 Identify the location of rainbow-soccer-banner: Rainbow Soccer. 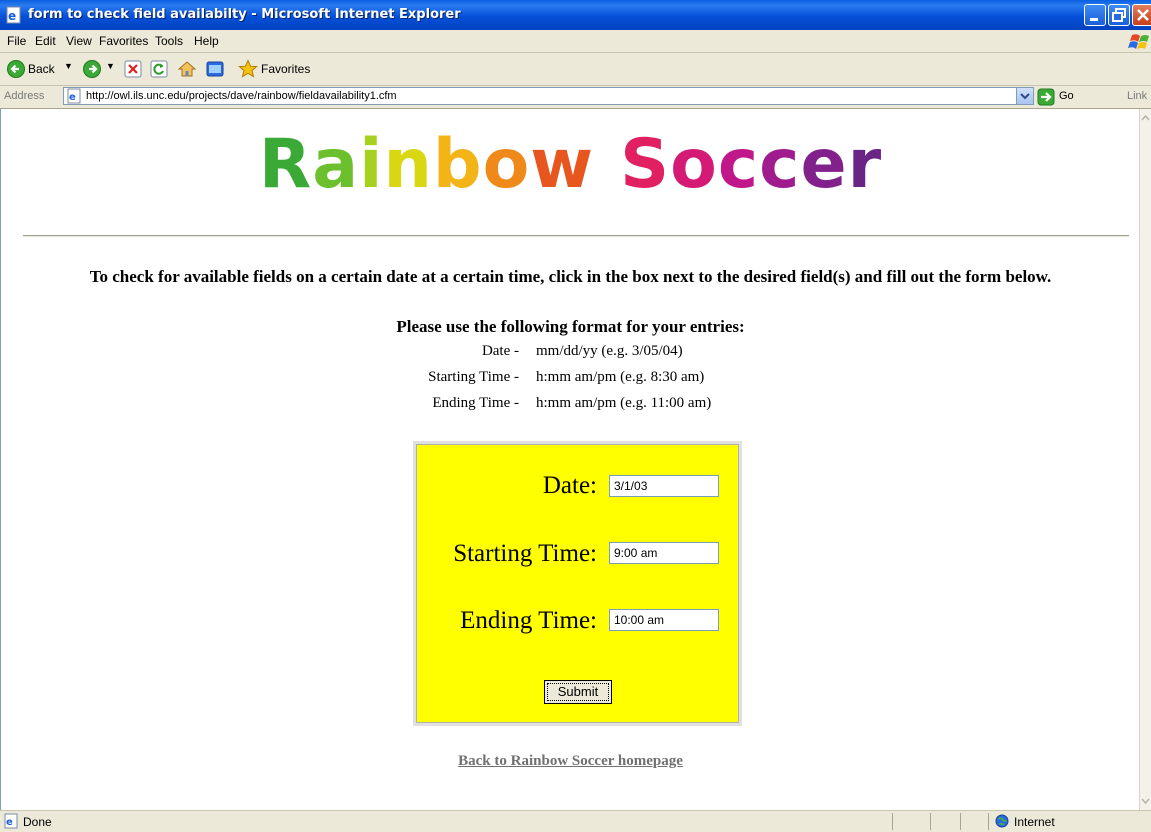
(570, 165).